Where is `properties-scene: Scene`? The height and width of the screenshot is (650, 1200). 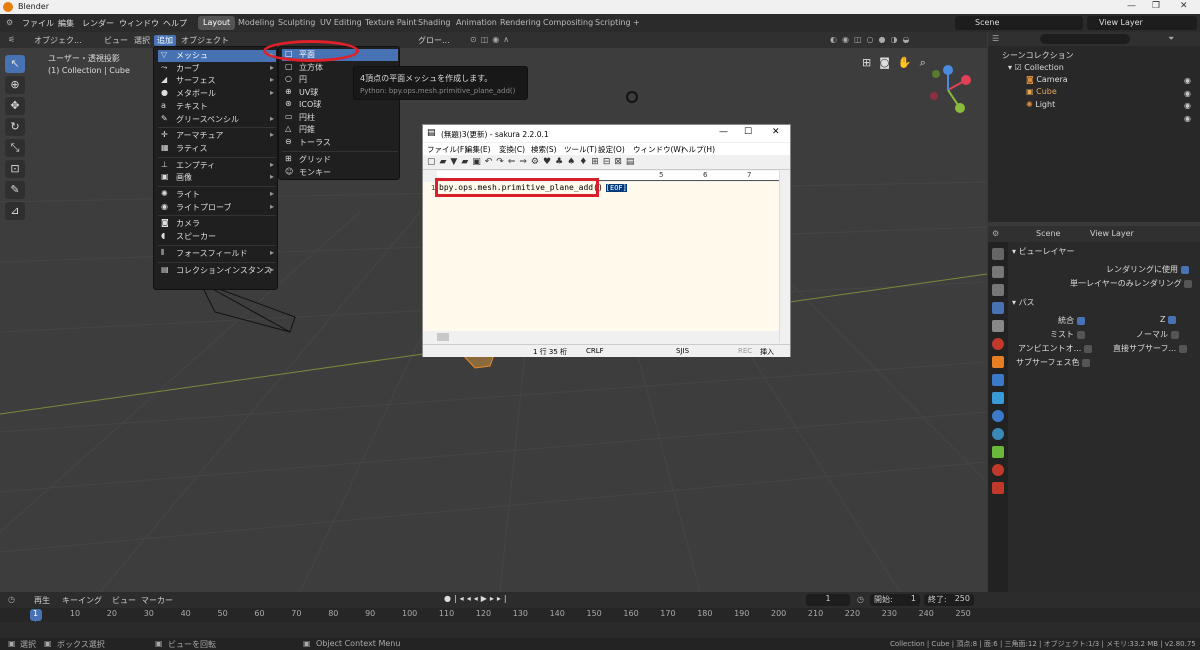
properties-scene: Scene is located at coordinates (1048, 233).